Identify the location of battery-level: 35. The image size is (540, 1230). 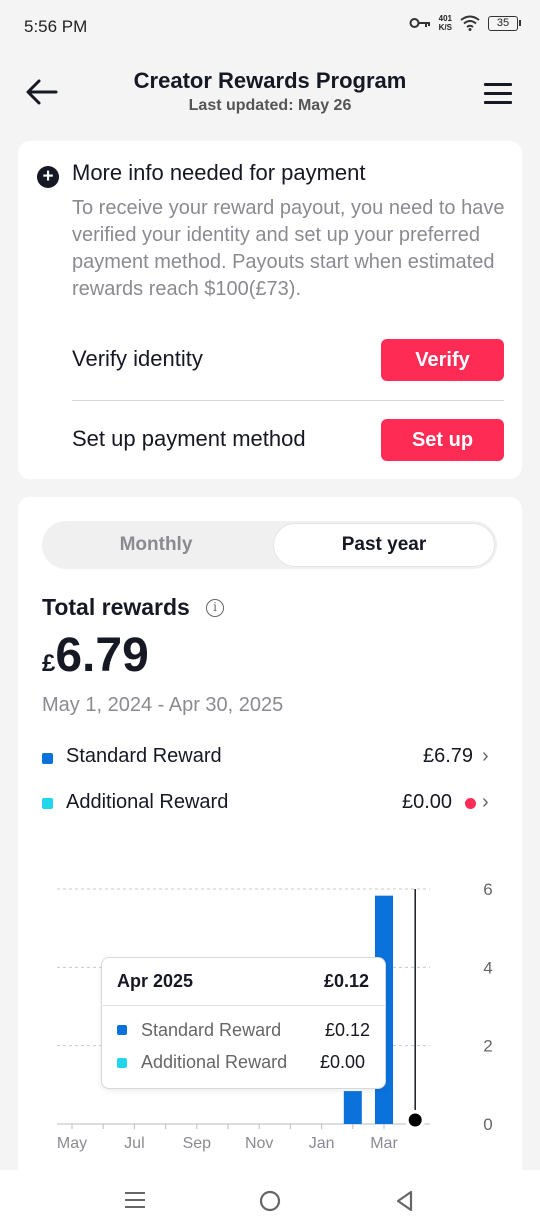
(503, 23).